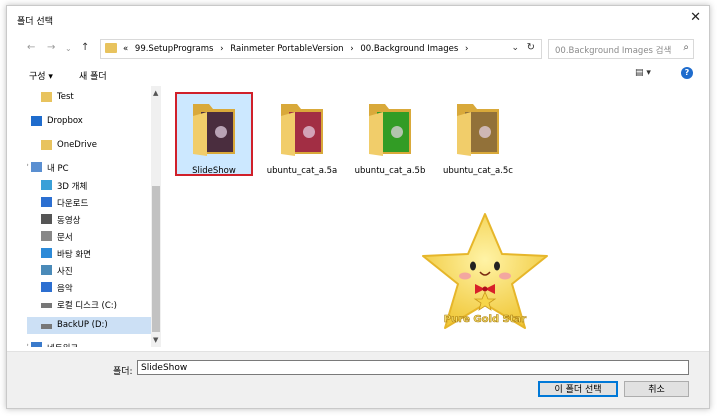 Image resolution: width=720 pixels, height=416 pixels. I want to click on search-icon: ⌕, so click(686, 47).